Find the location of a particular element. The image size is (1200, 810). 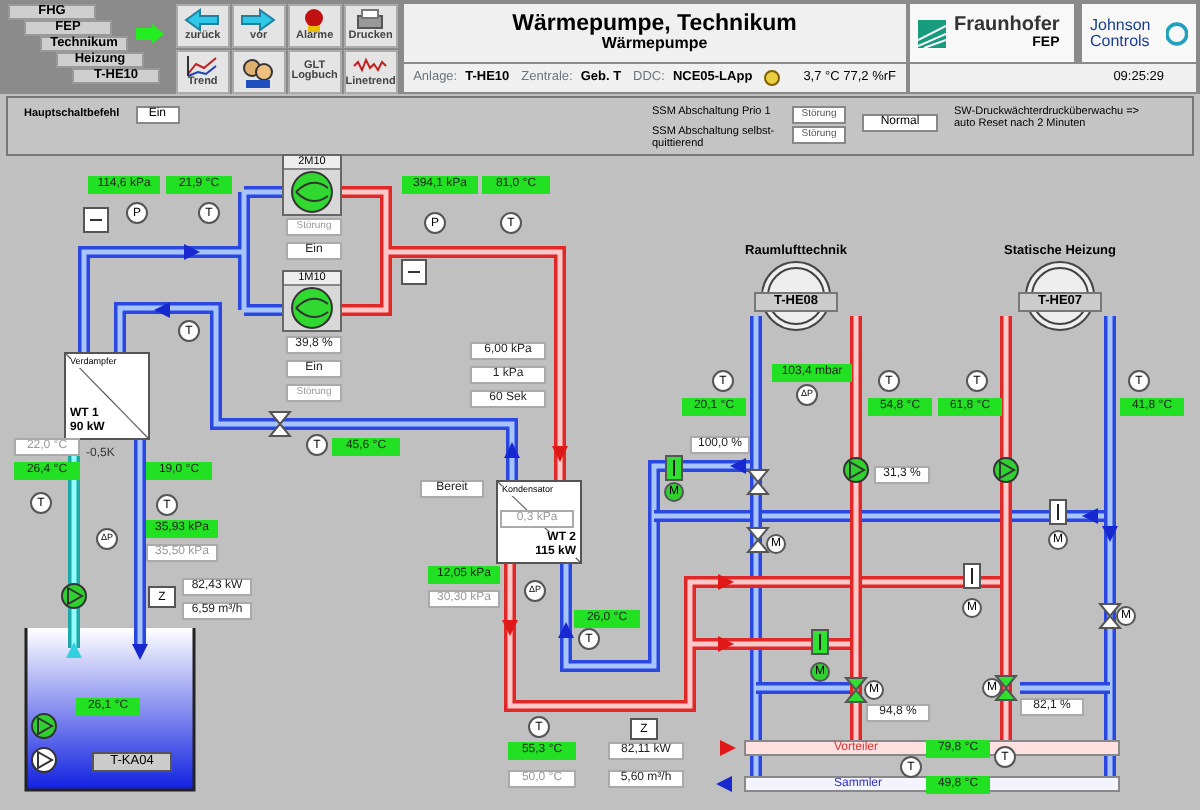

left-arrow-icon is located at coordinates (202, 20).